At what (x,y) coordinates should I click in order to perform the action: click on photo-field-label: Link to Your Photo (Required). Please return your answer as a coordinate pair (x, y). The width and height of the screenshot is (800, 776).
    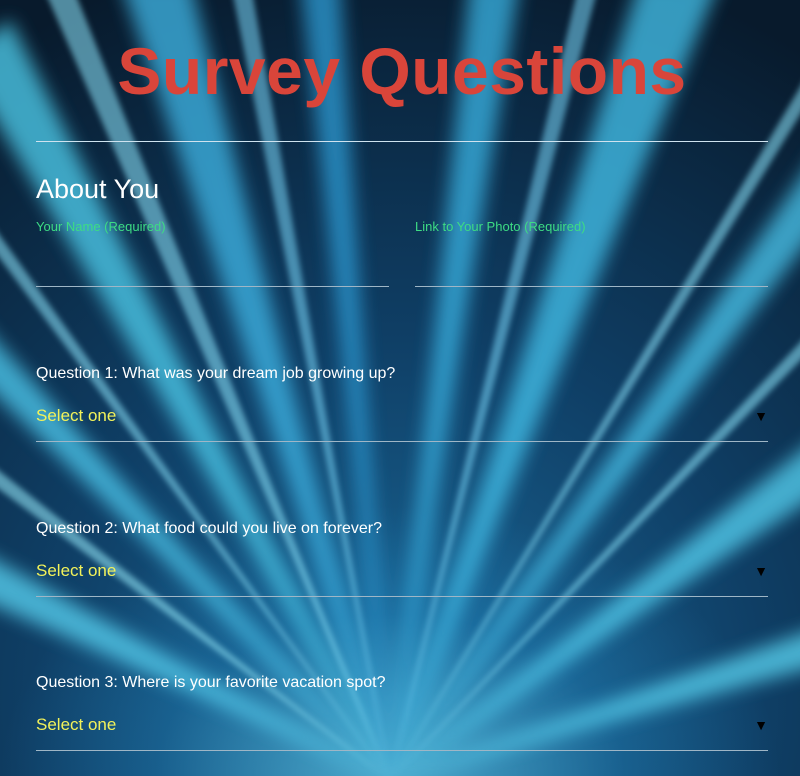
    Looking at the image, I should click on (500, 226).